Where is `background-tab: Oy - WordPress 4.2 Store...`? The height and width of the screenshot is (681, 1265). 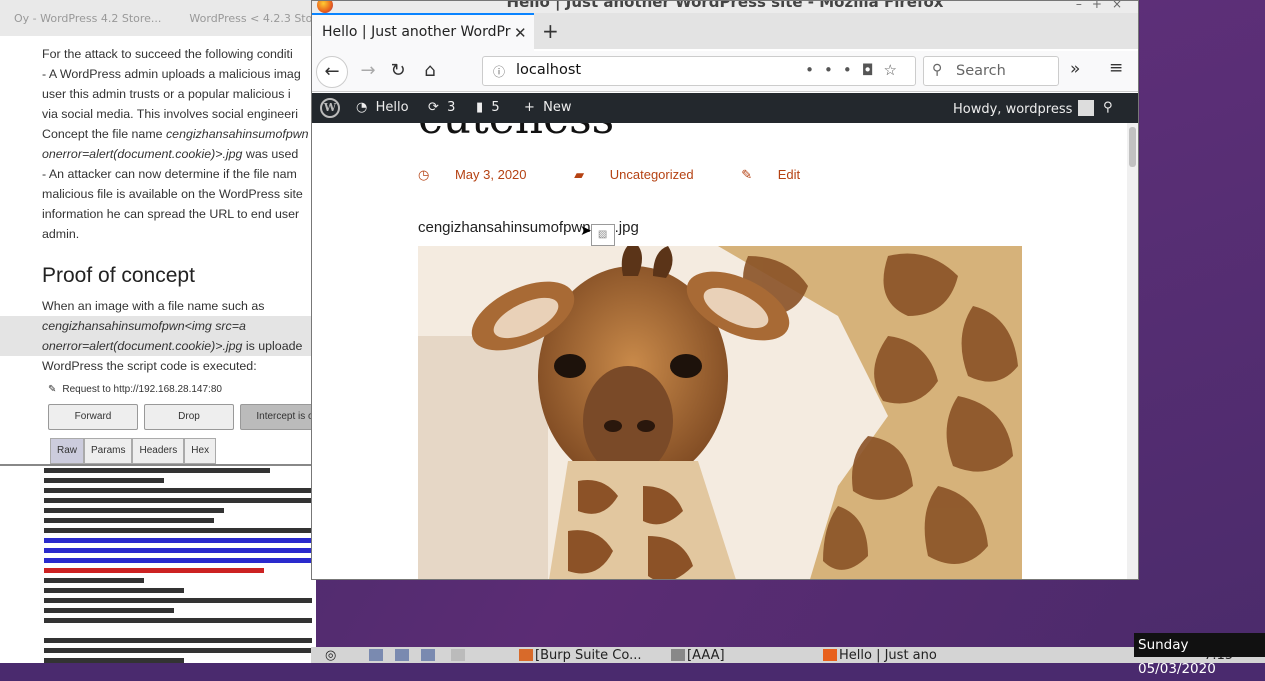
background-tab: Oy - WordPress 4.2 Store... is located at coordinates (87, 18).